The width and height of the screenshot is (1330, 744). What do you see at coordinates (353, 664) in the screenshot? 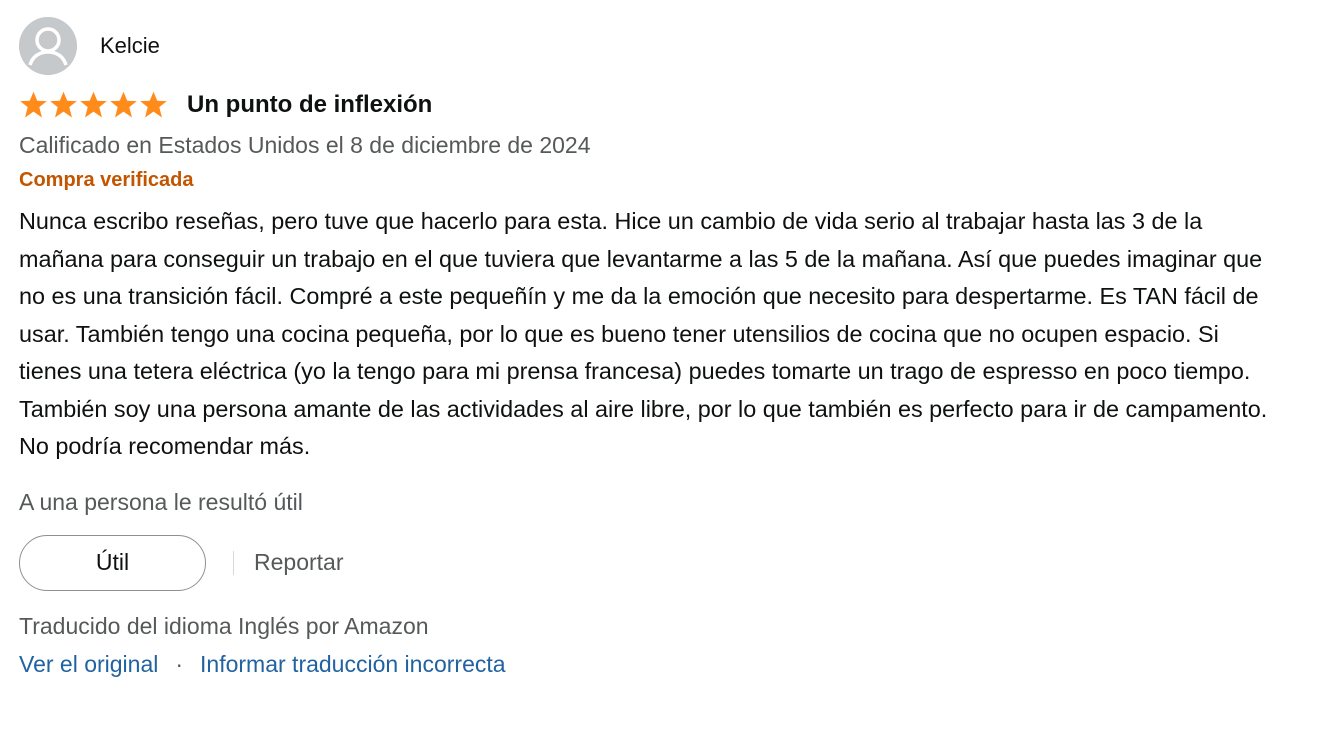
I see `report-translation-link: Informar traducción incorrecta` at bounding box center [353, 664].